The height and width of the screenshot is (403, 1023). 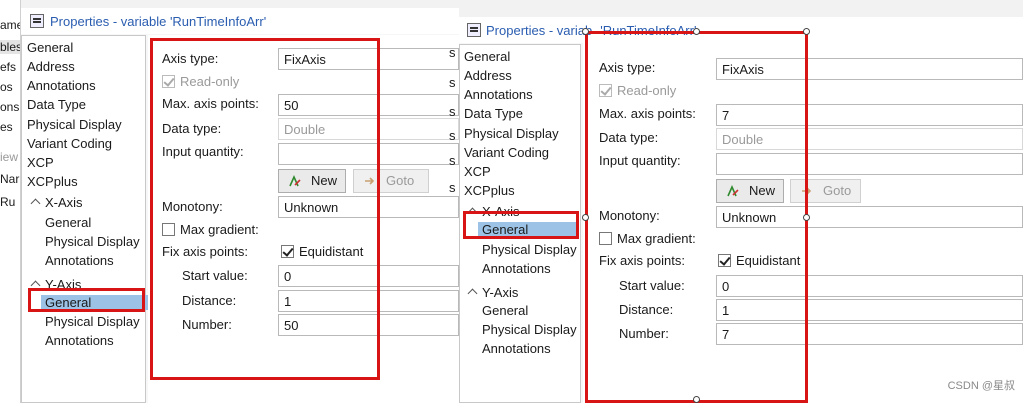 I want to click on input-quantity-label: Input quantity:, so click(x=203, y=151).